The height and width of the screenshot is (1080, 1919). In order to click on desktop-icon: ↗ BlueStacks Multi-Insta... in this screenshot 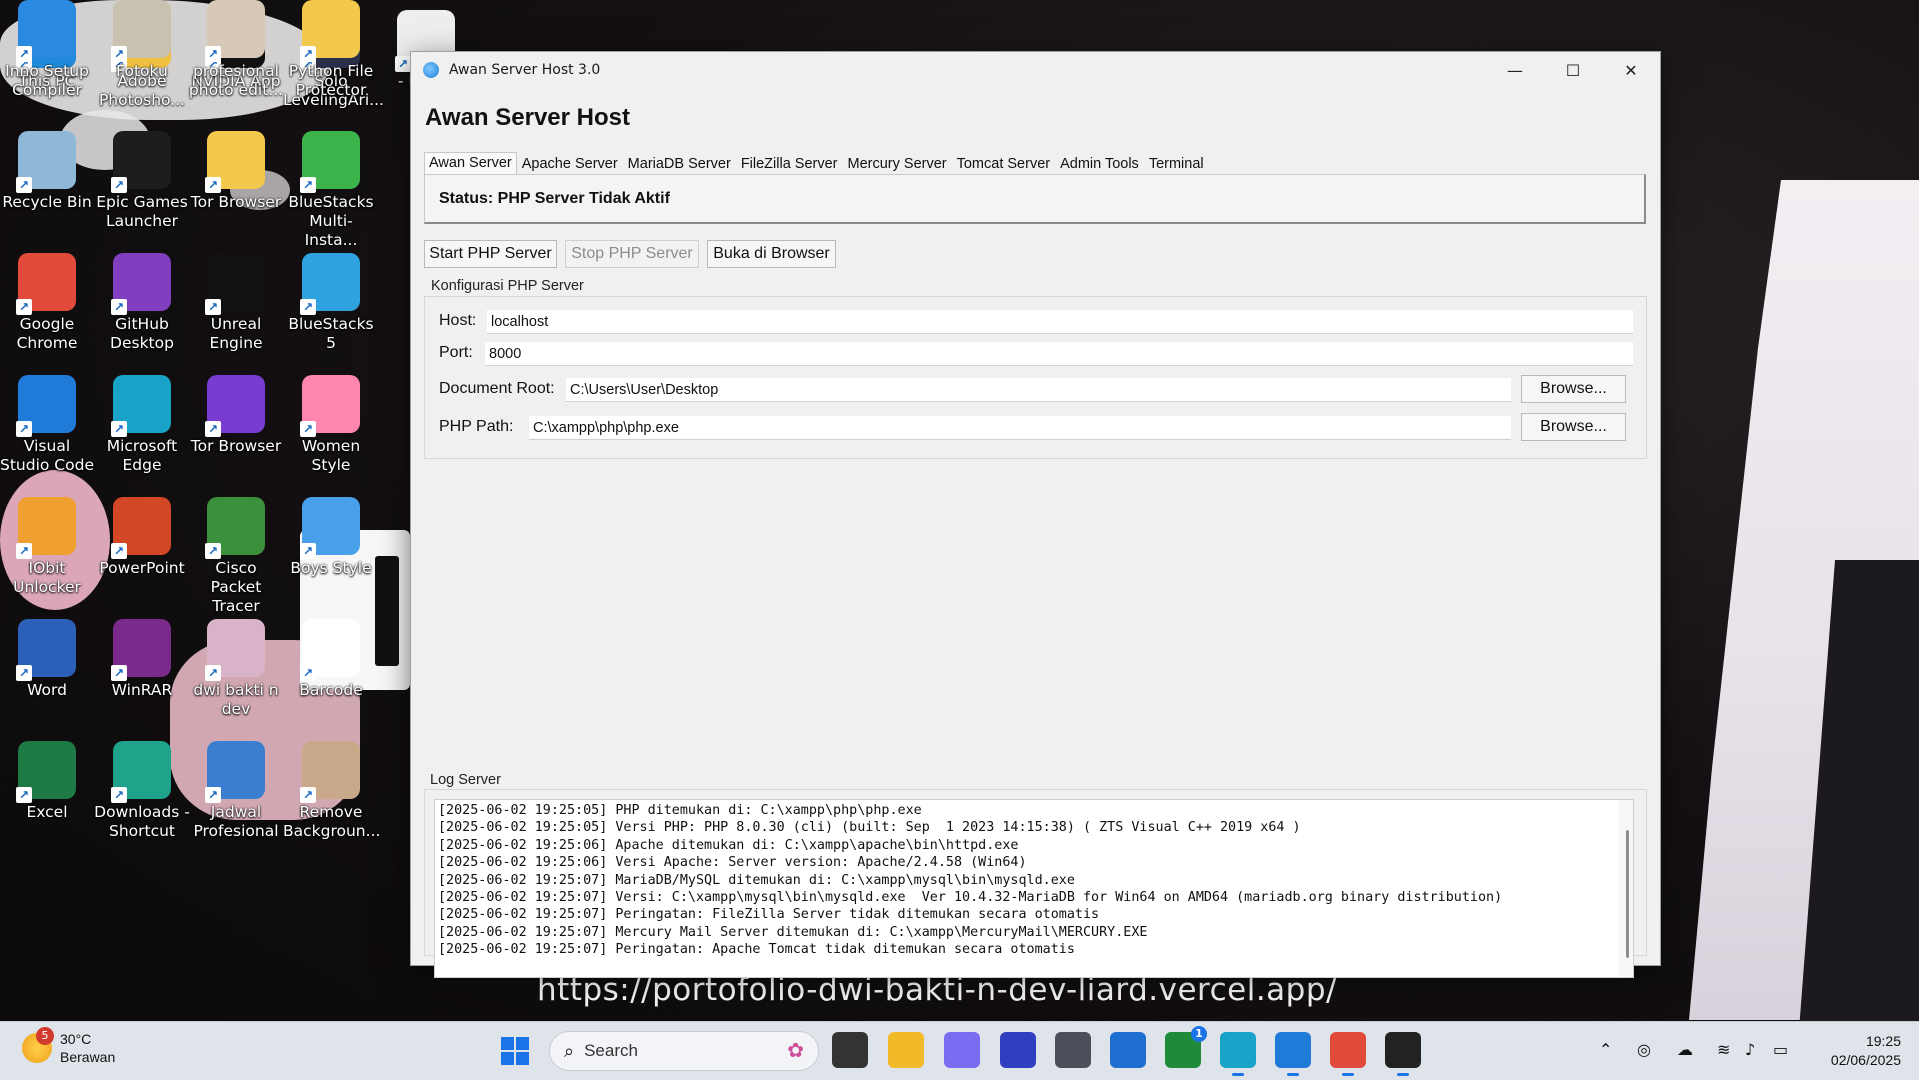, I will do `click(331, 190)`.